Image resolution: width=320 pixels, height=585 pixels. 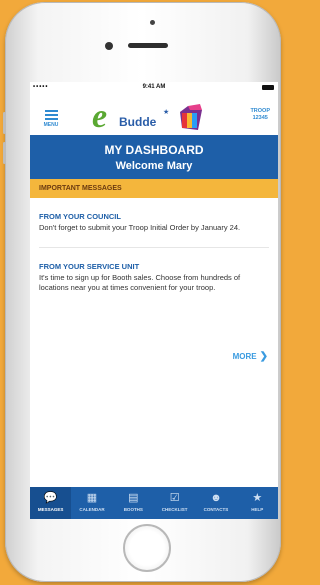 What do you see at coordinates (152, 22) in the screenshot?
I see `camera-icon` at bounding box center [152, 22].